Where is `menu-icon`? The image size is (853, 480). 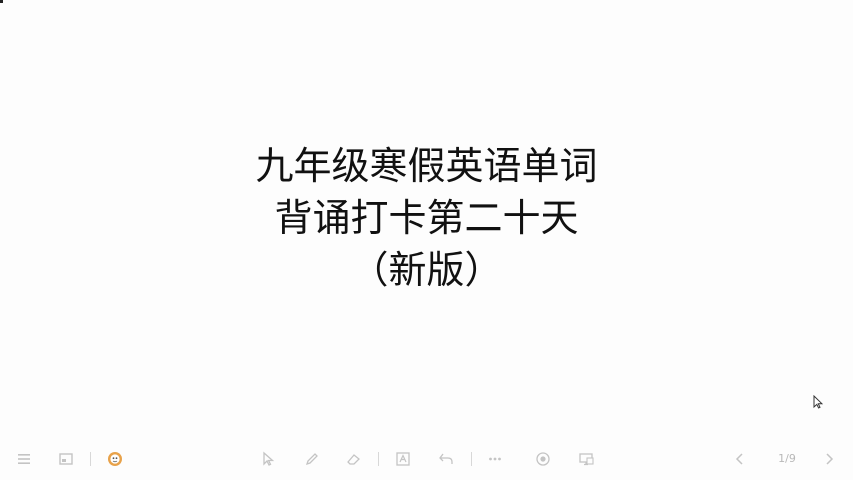 menu-icon is located at coordinates (24, 459).